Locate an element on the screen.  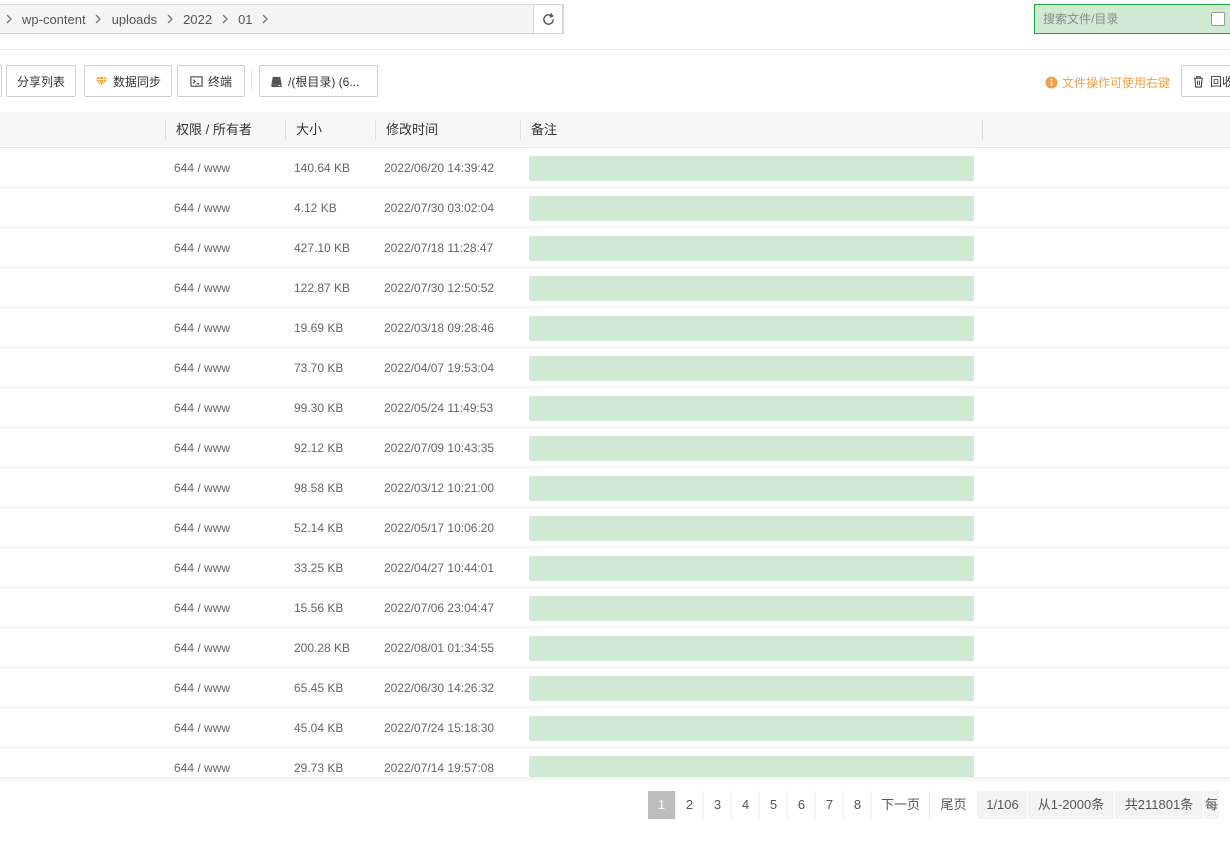
page-button-current: 1 is located at coordinates (662, 805).